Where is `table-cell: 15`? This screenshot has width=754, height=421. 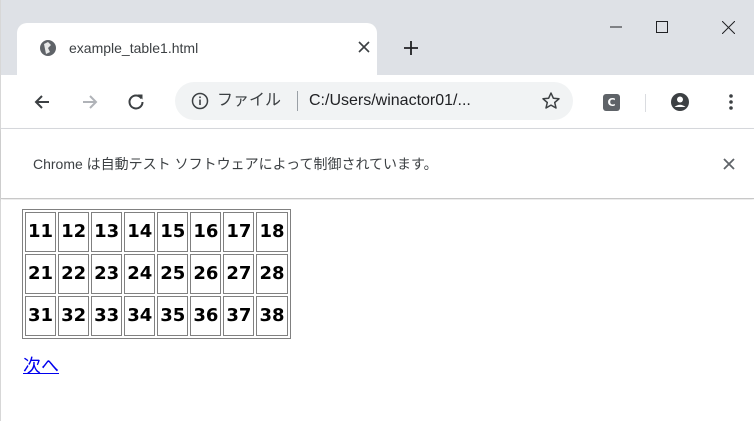
table-cell: 15 is located at coordinates (173, 232).